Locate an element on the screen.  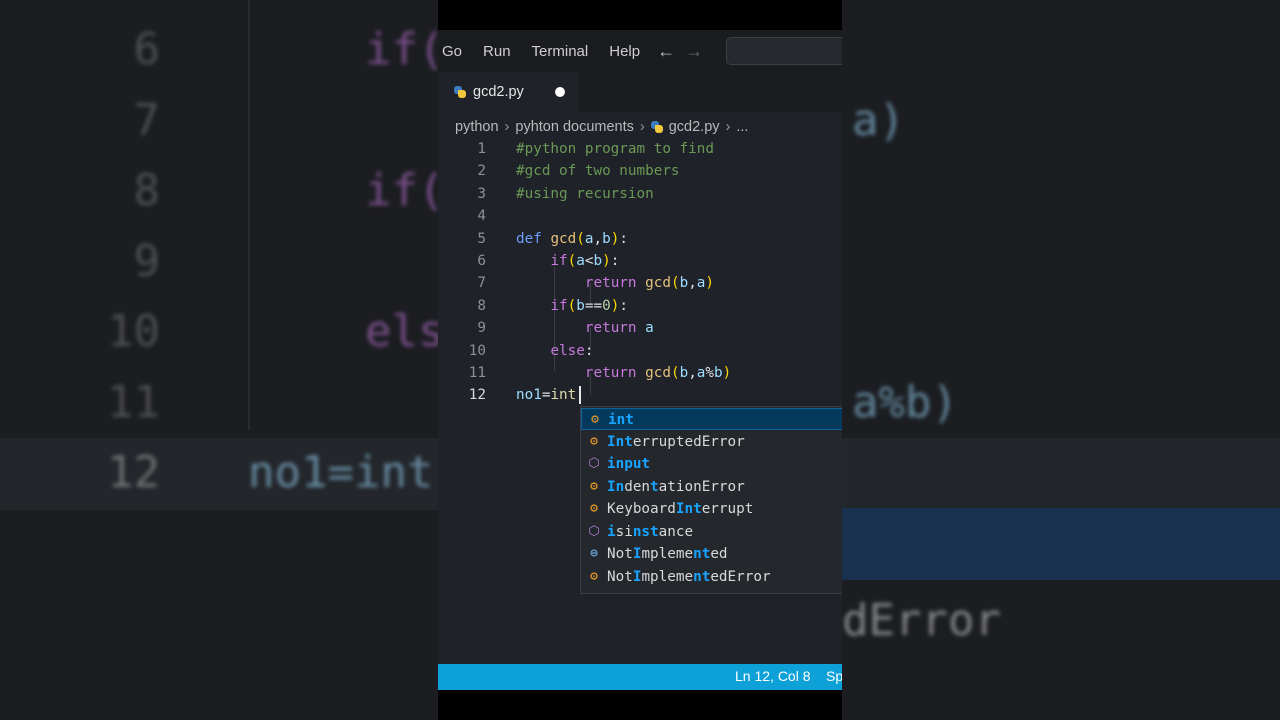
suggestion-label: NotImplemented is located at coordinates (667, 554).